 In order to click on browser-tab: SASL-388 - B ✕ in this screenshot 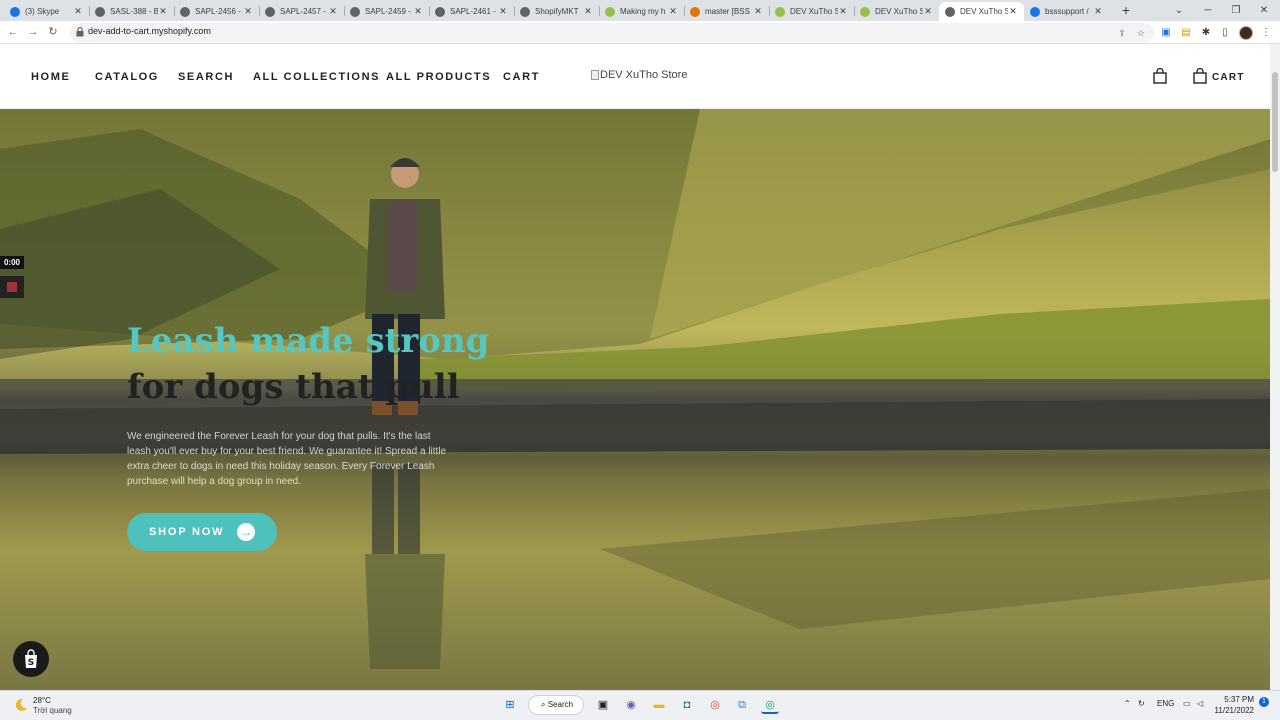, I will do `click(131, 11)`.